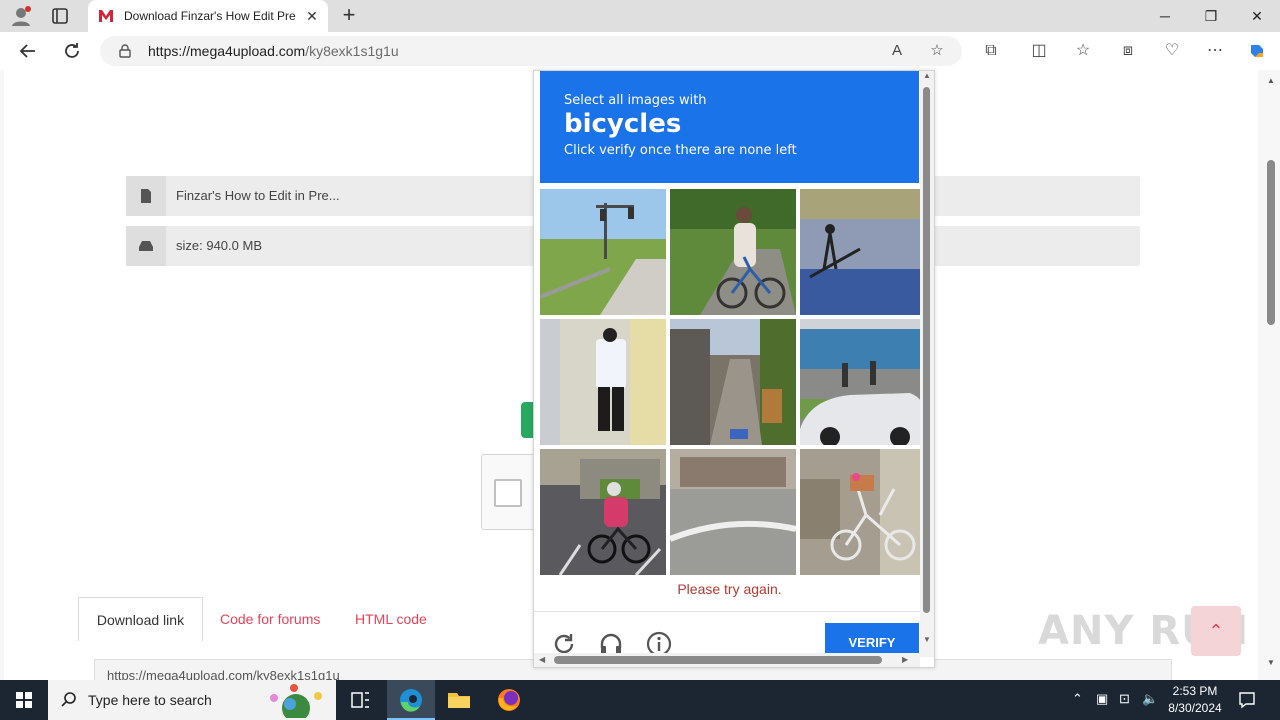 Image resolution: width=1280 pixels, height=720 pixels. What do you see at coordinates (391, 619) in the screenshot?
I see `tab-html-code: HTML code` at bounding box center [391, 619].